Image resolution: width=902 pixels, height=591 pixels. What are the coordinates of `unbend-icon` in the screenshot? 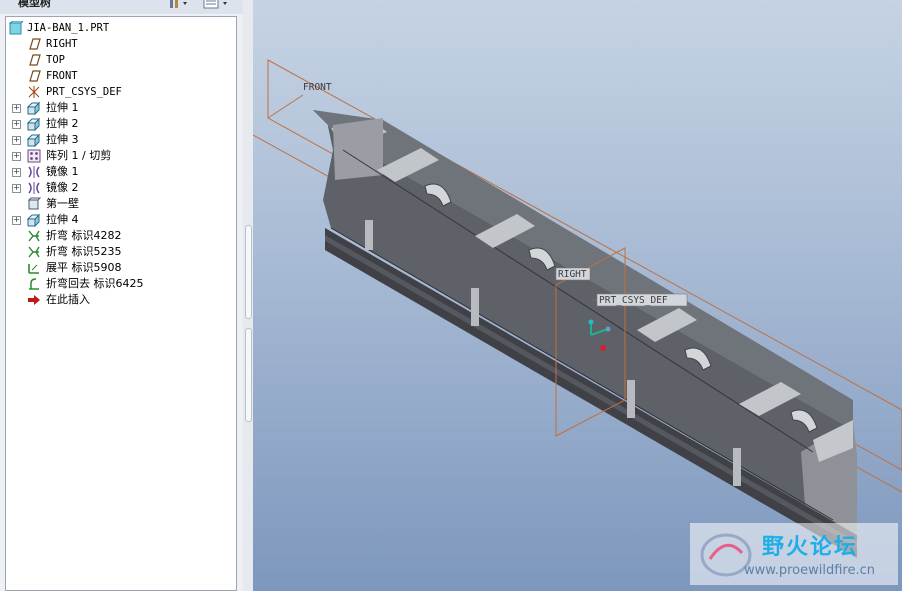 It's located at (34, 268).